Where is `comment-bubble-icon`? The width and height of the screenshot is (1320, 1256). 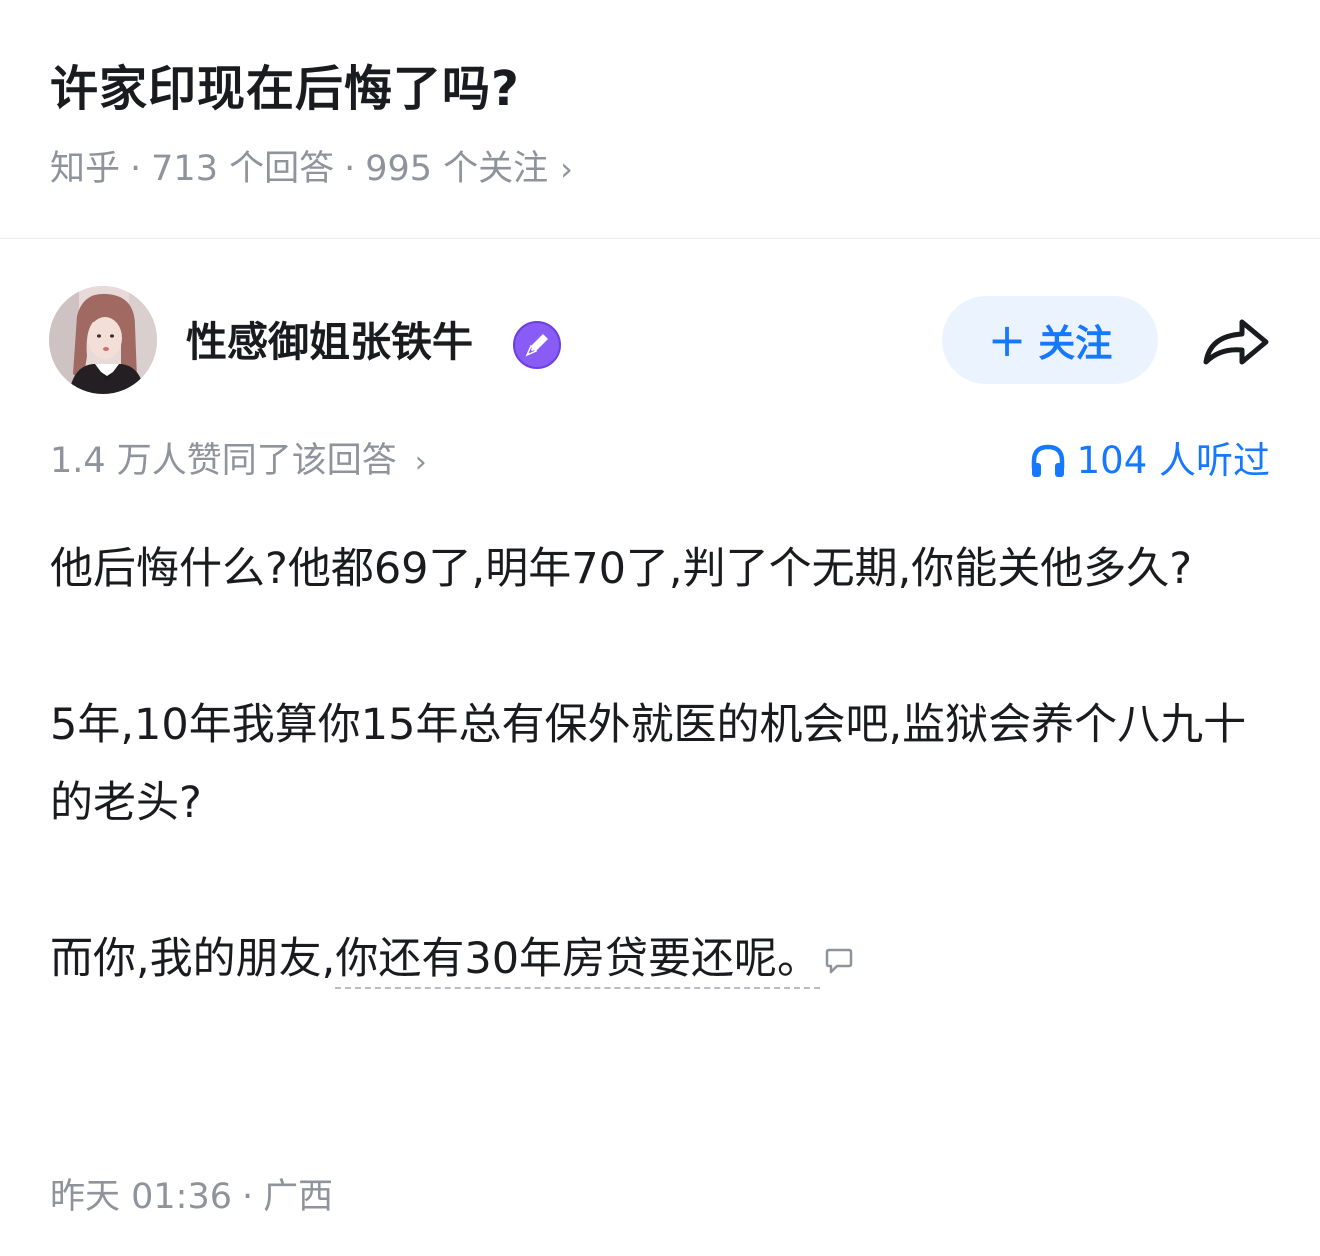 comment-bubble-icon is located at coordinates (839, 962).